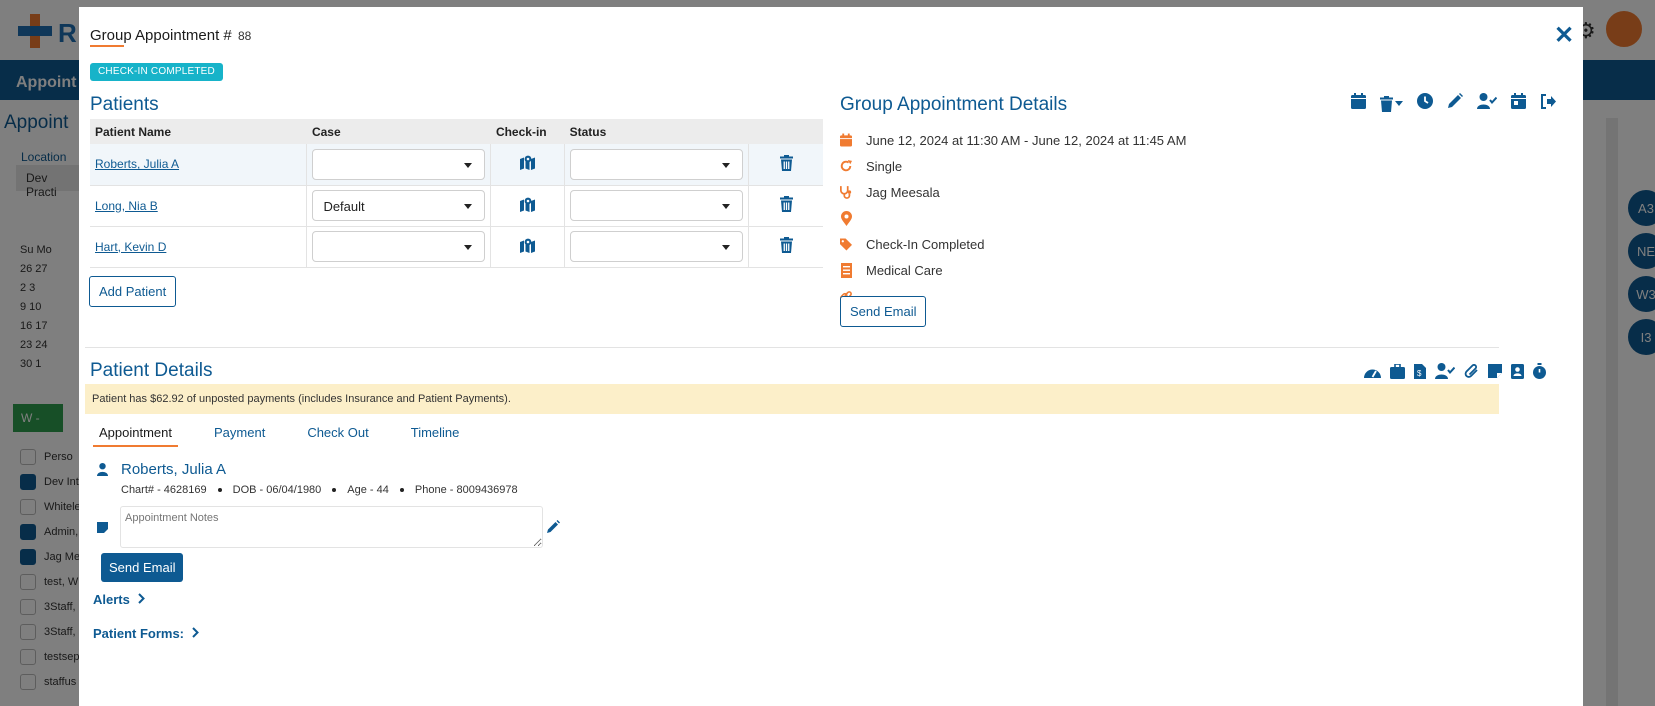 Image resolution: width=1655 pixels, height=706 pixels. Describe the element at coordinates (239, 436) in the screenshot. I see `tab-payment: Payment` at that location.